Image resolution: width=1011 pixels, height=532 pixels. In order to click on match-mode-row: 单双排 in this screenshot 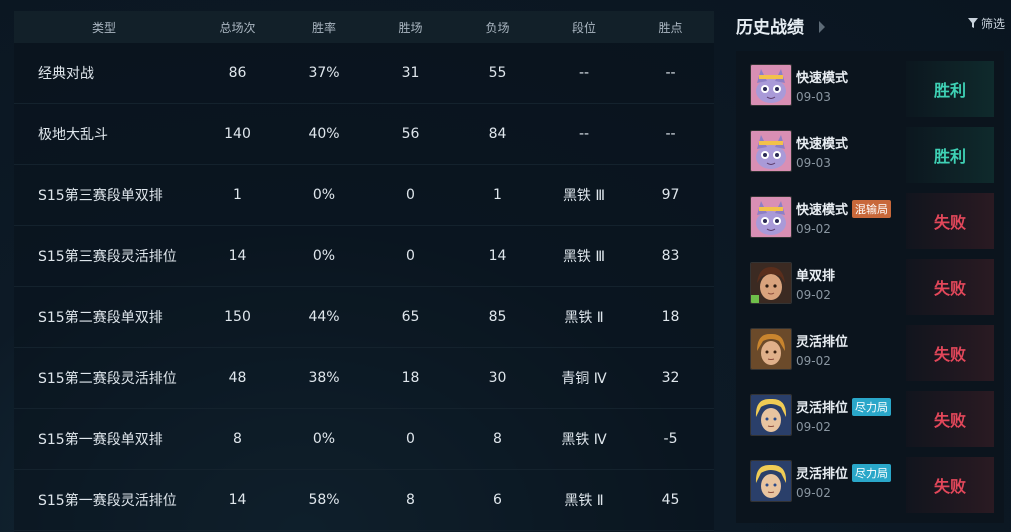, I will do `click(815, 274)`.